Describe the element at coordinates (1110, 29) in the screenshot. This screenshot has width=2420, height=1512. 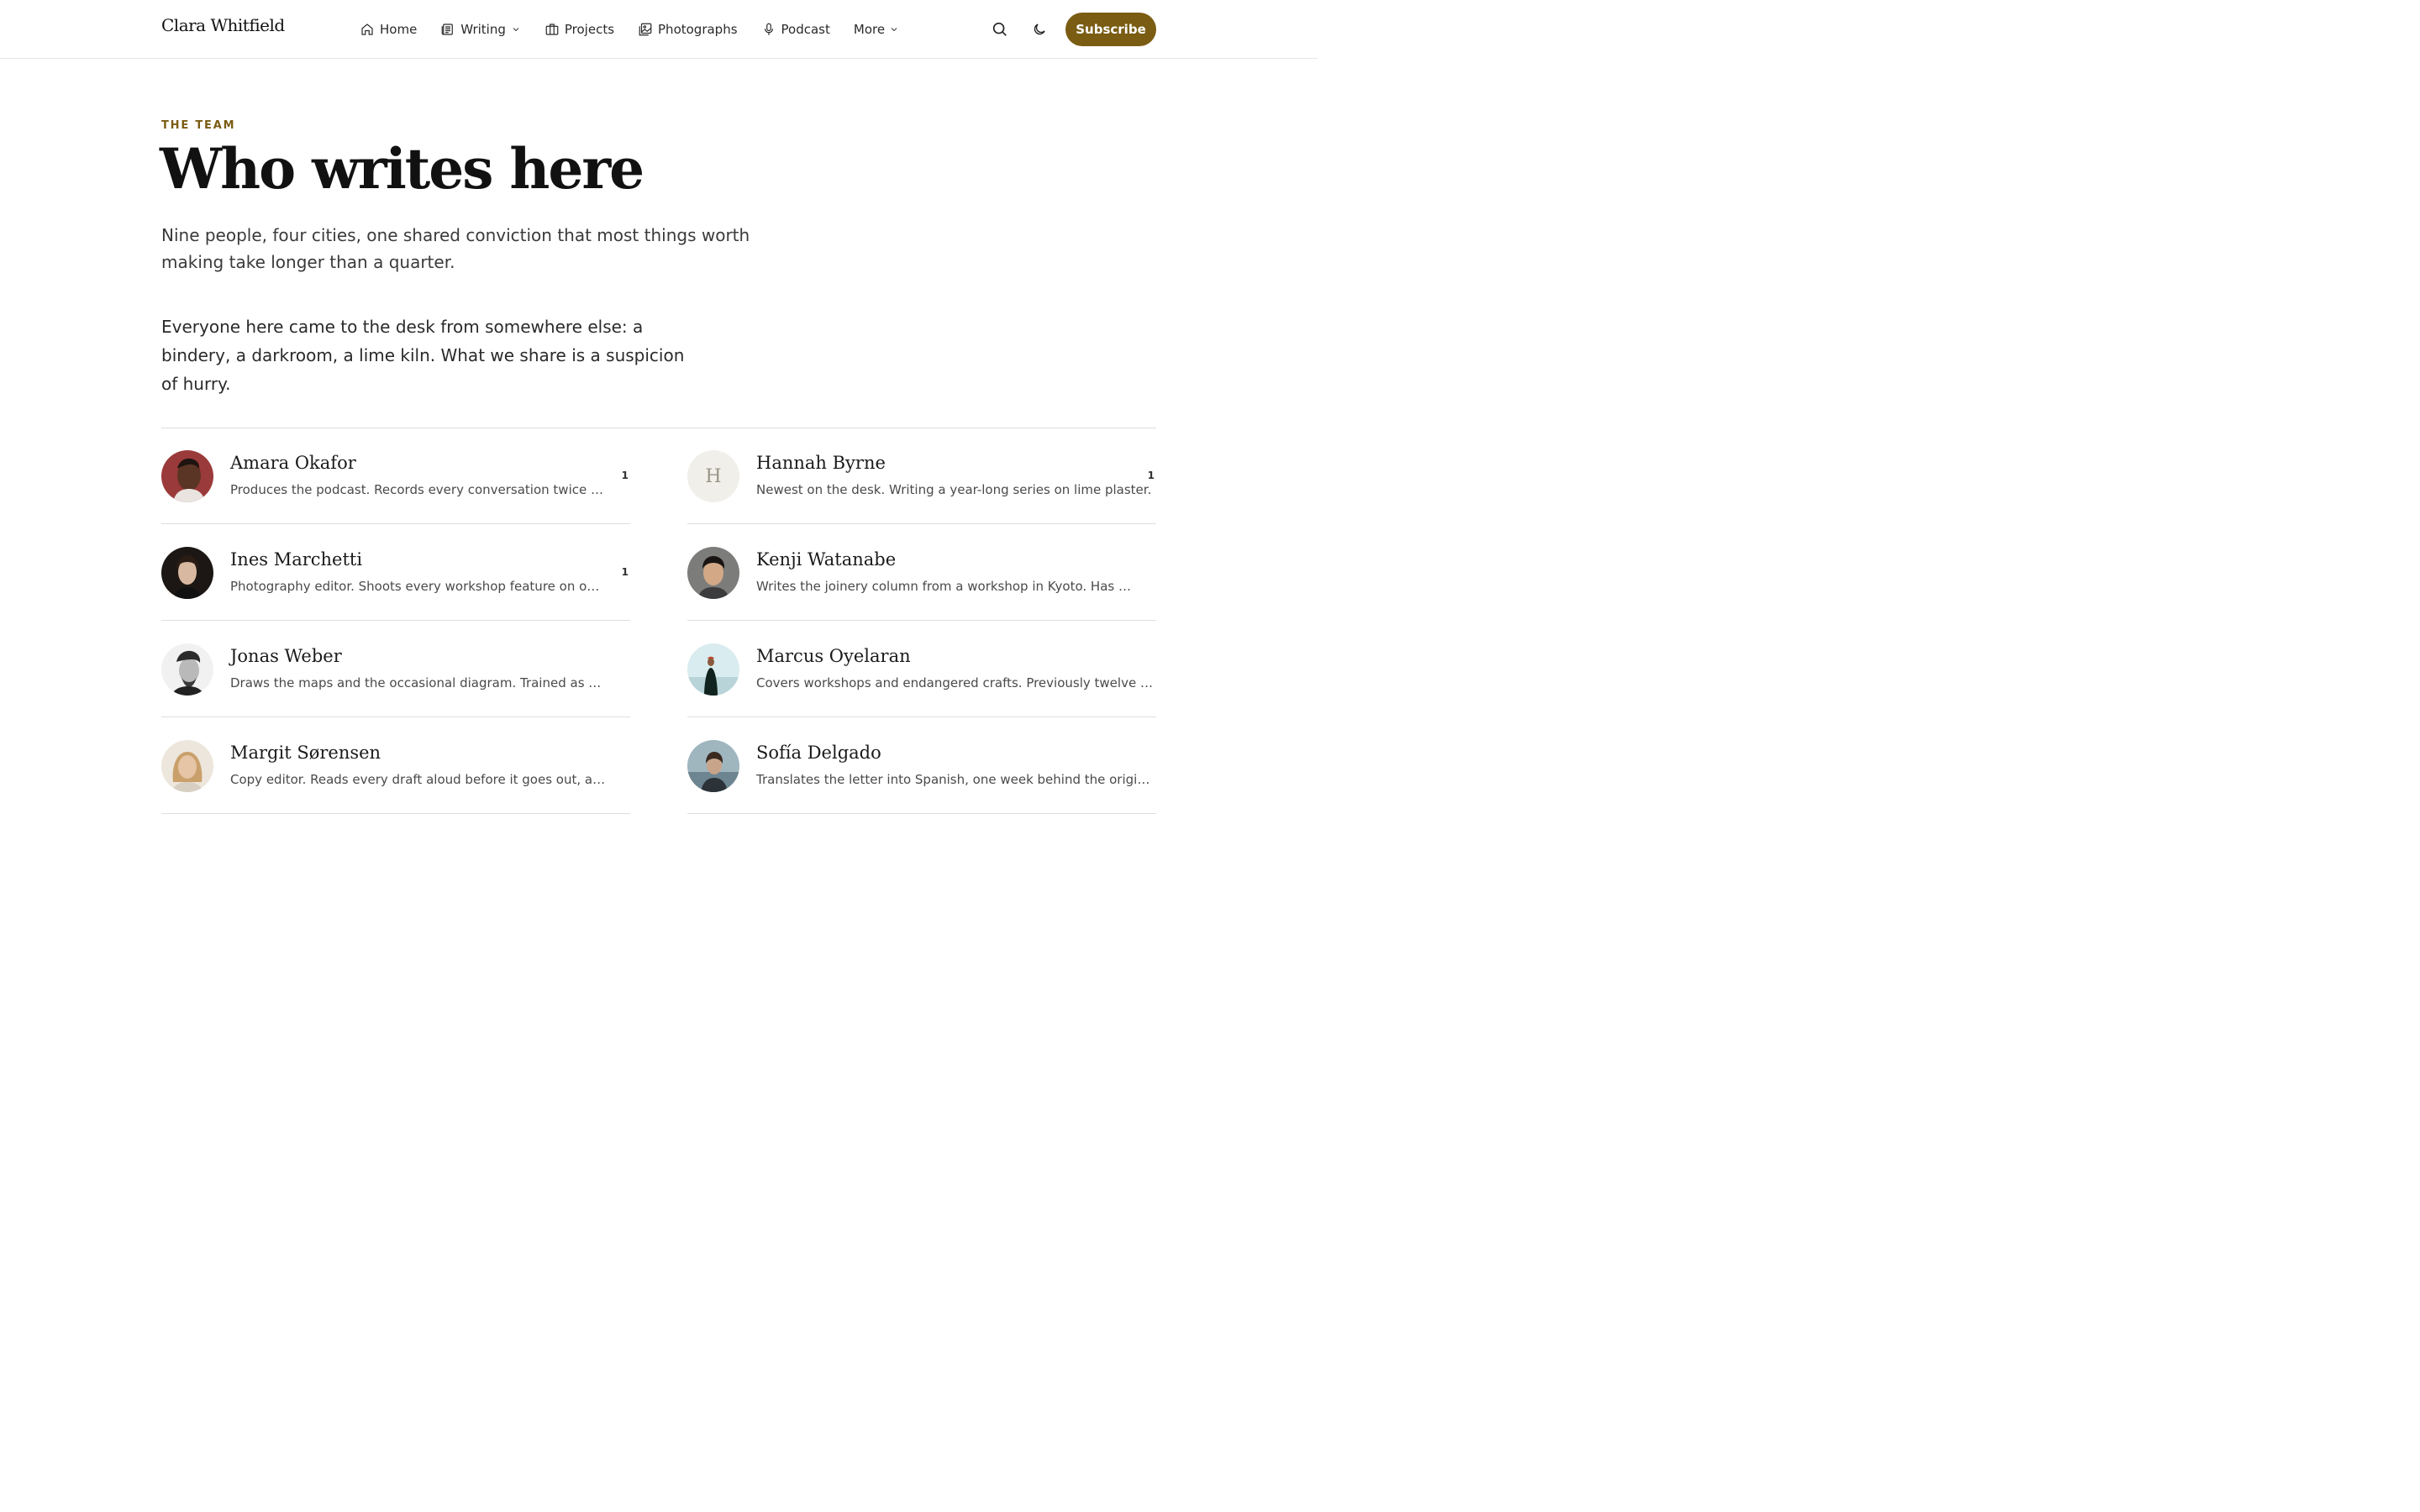
I see `subscribe-button: Subscribe` at that location.